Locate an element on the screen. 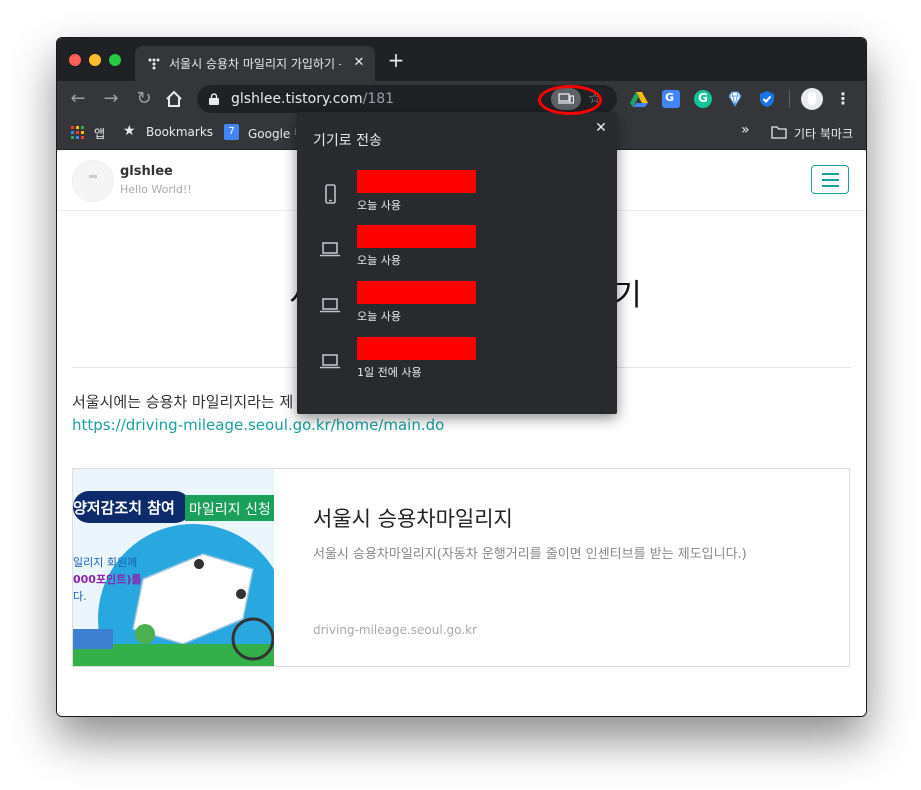  tistory-favicon-icon is located at coordinates (154, 64).